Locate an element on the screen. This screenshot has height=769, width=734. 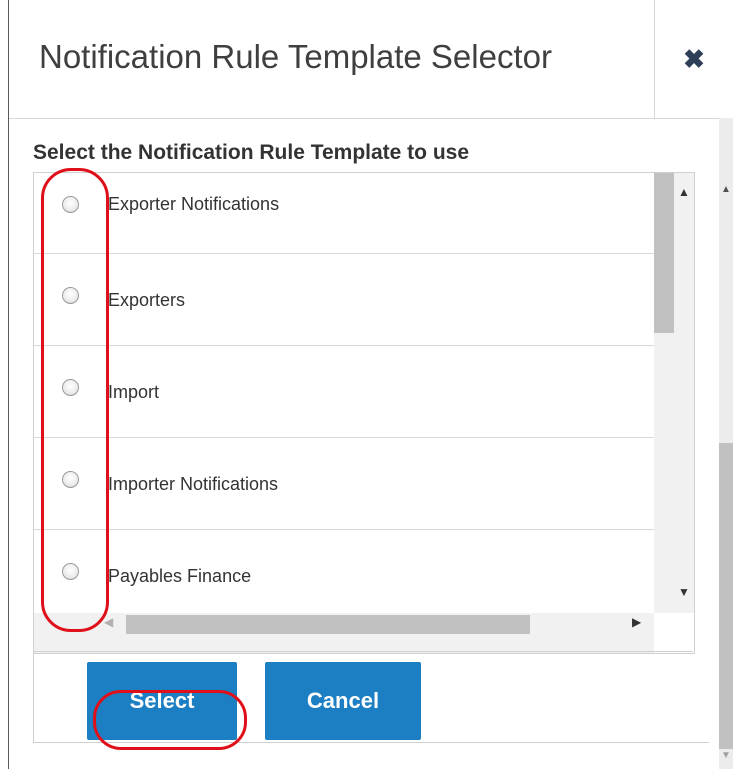
footer-divider is located at coordinates (363, 651).